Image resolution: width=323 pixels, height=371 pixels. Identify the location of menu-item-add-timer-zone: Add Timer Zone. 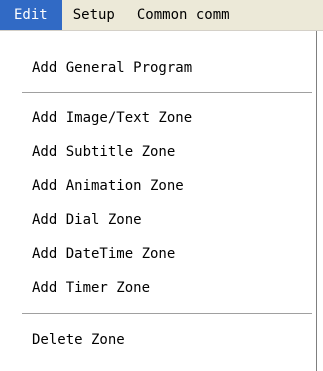
(158, 288).